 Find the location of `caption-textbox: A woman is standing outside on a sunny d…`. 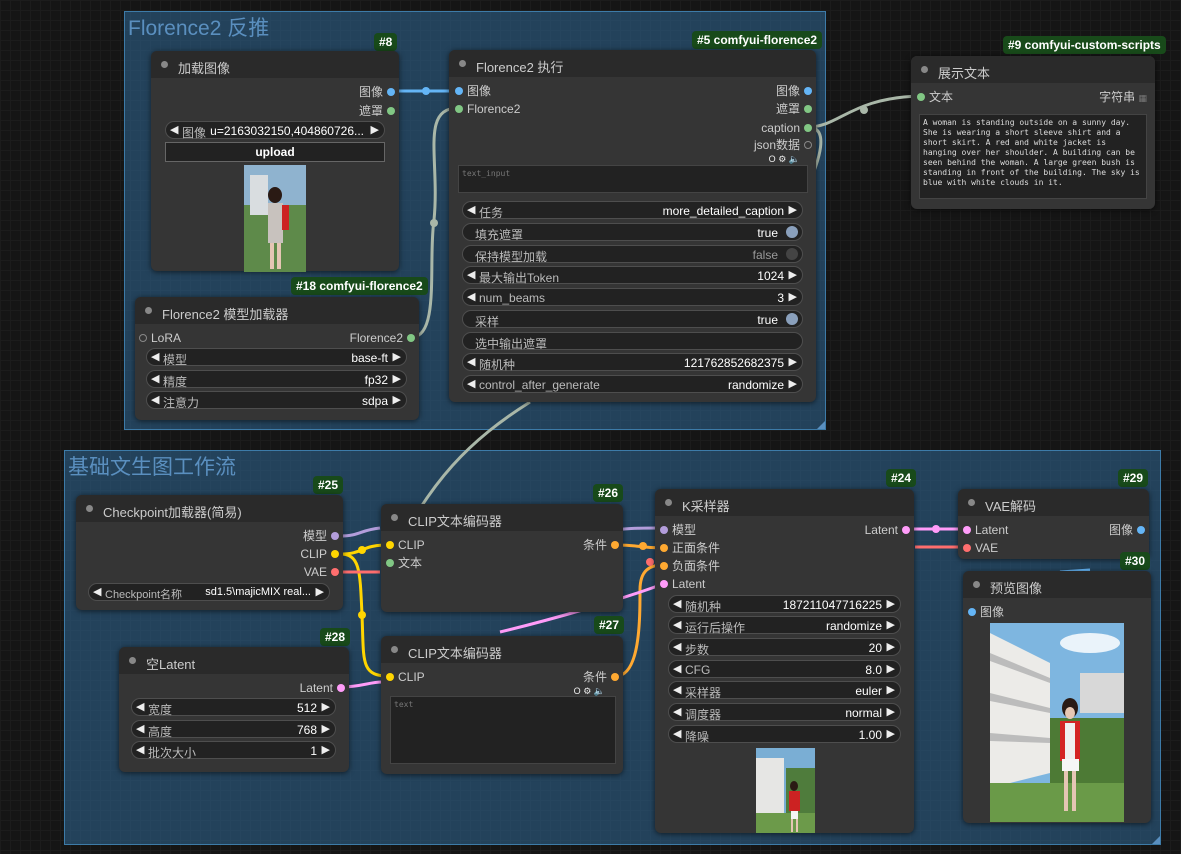

caption-textbox: A woman is standing outside on a sunny d… is located at coordinates (1033, 156).